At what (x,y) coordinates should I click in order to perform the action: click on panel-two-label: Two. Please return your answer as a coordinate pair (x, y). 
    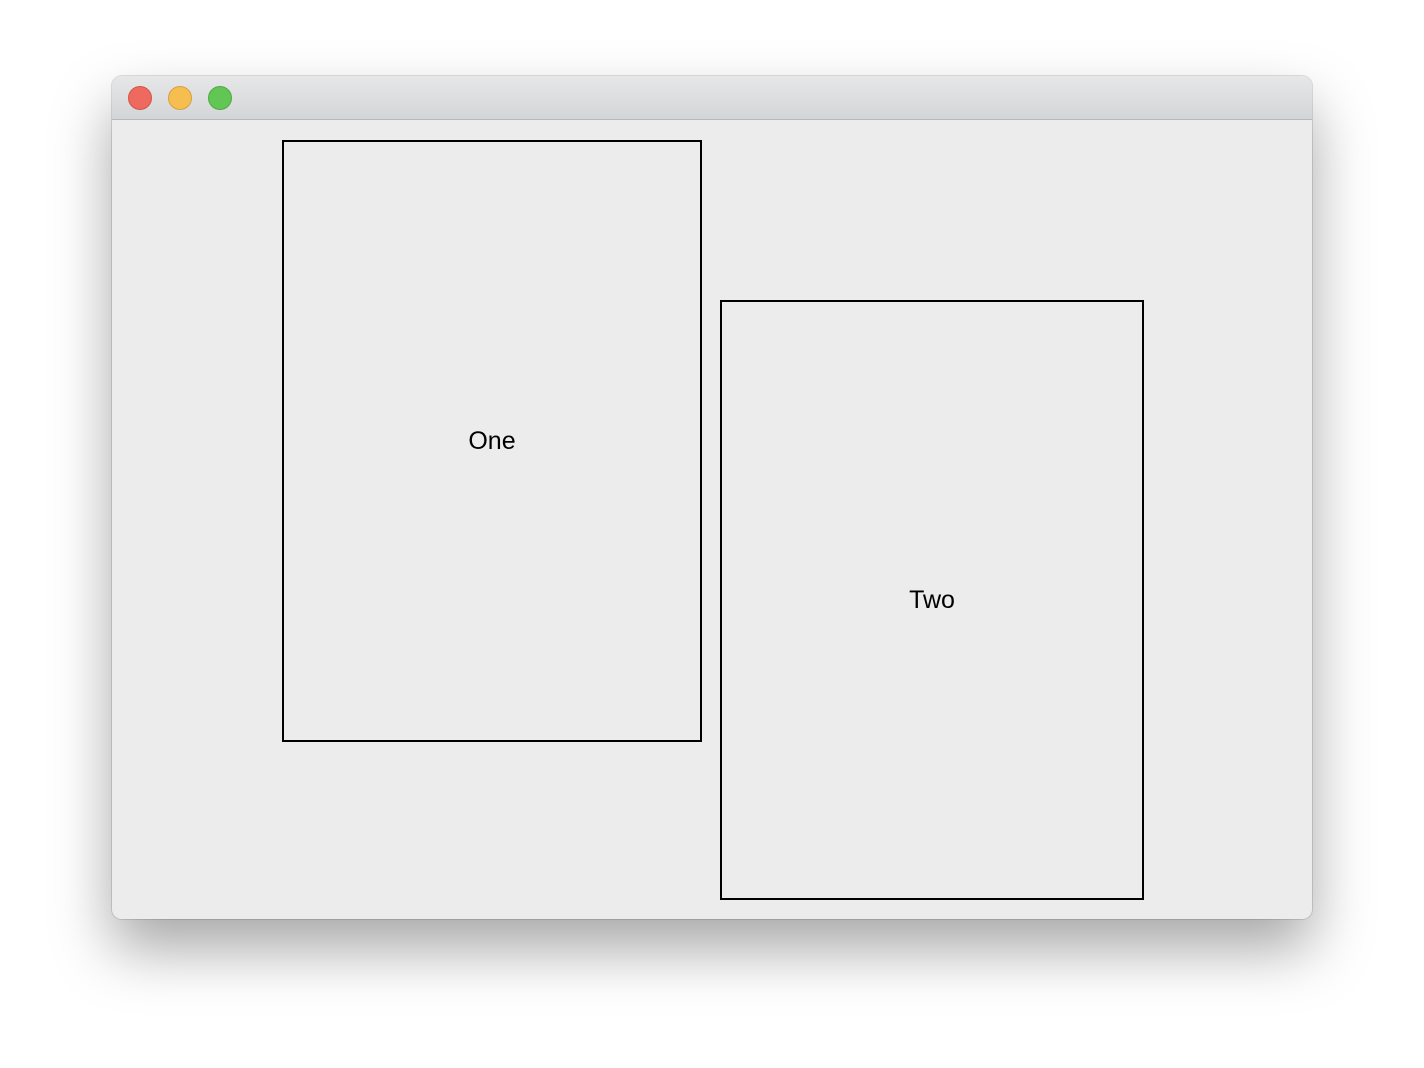
    Looking at the image, I should click on (932, 599).